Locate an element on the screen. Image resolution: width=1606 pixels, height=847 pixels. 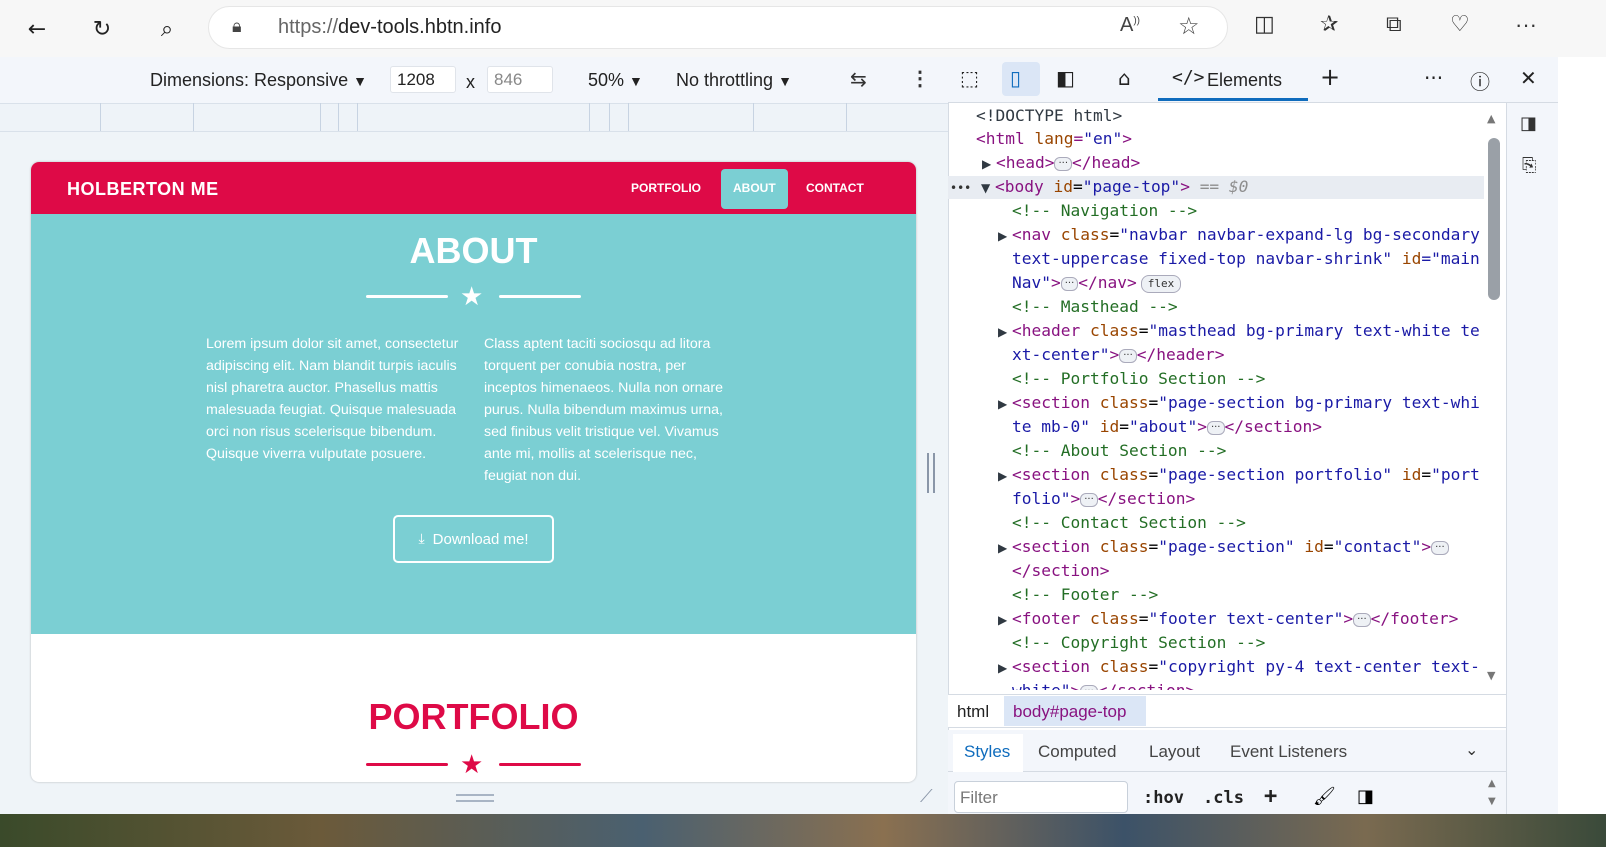
dom-doctype: <!DOCTYPE html> is located at coordinates (1049, 116).